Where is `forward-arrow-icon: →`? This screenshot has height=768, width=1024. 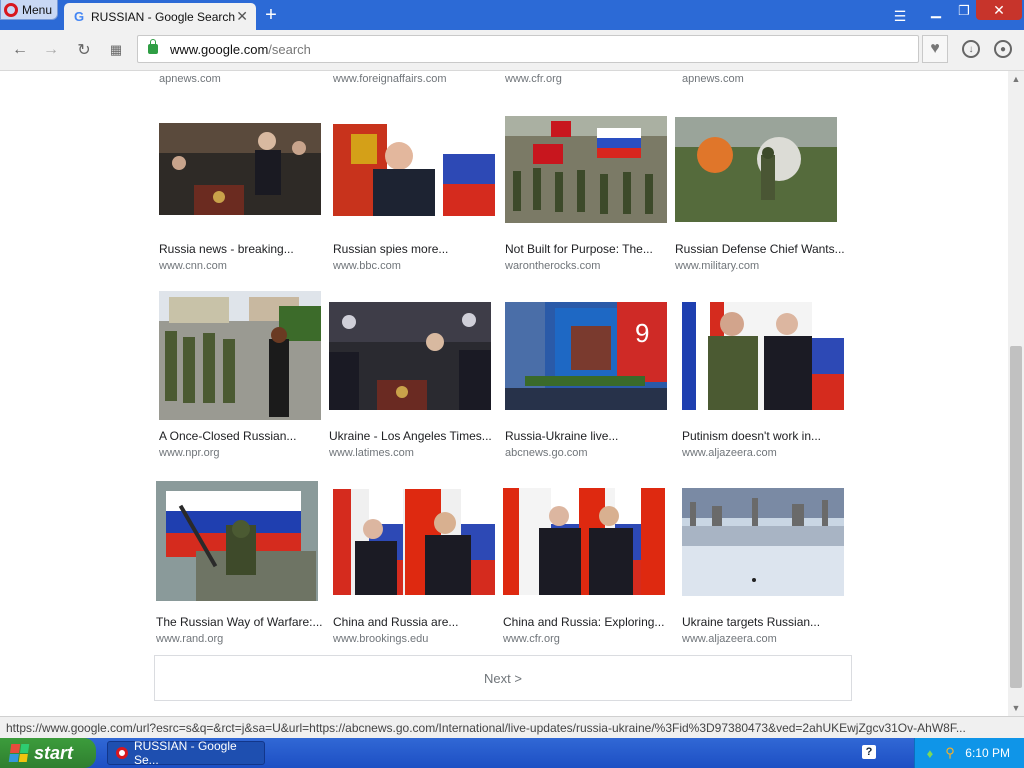
forward-arrow-icon: → is located at coordinates (51, 50).